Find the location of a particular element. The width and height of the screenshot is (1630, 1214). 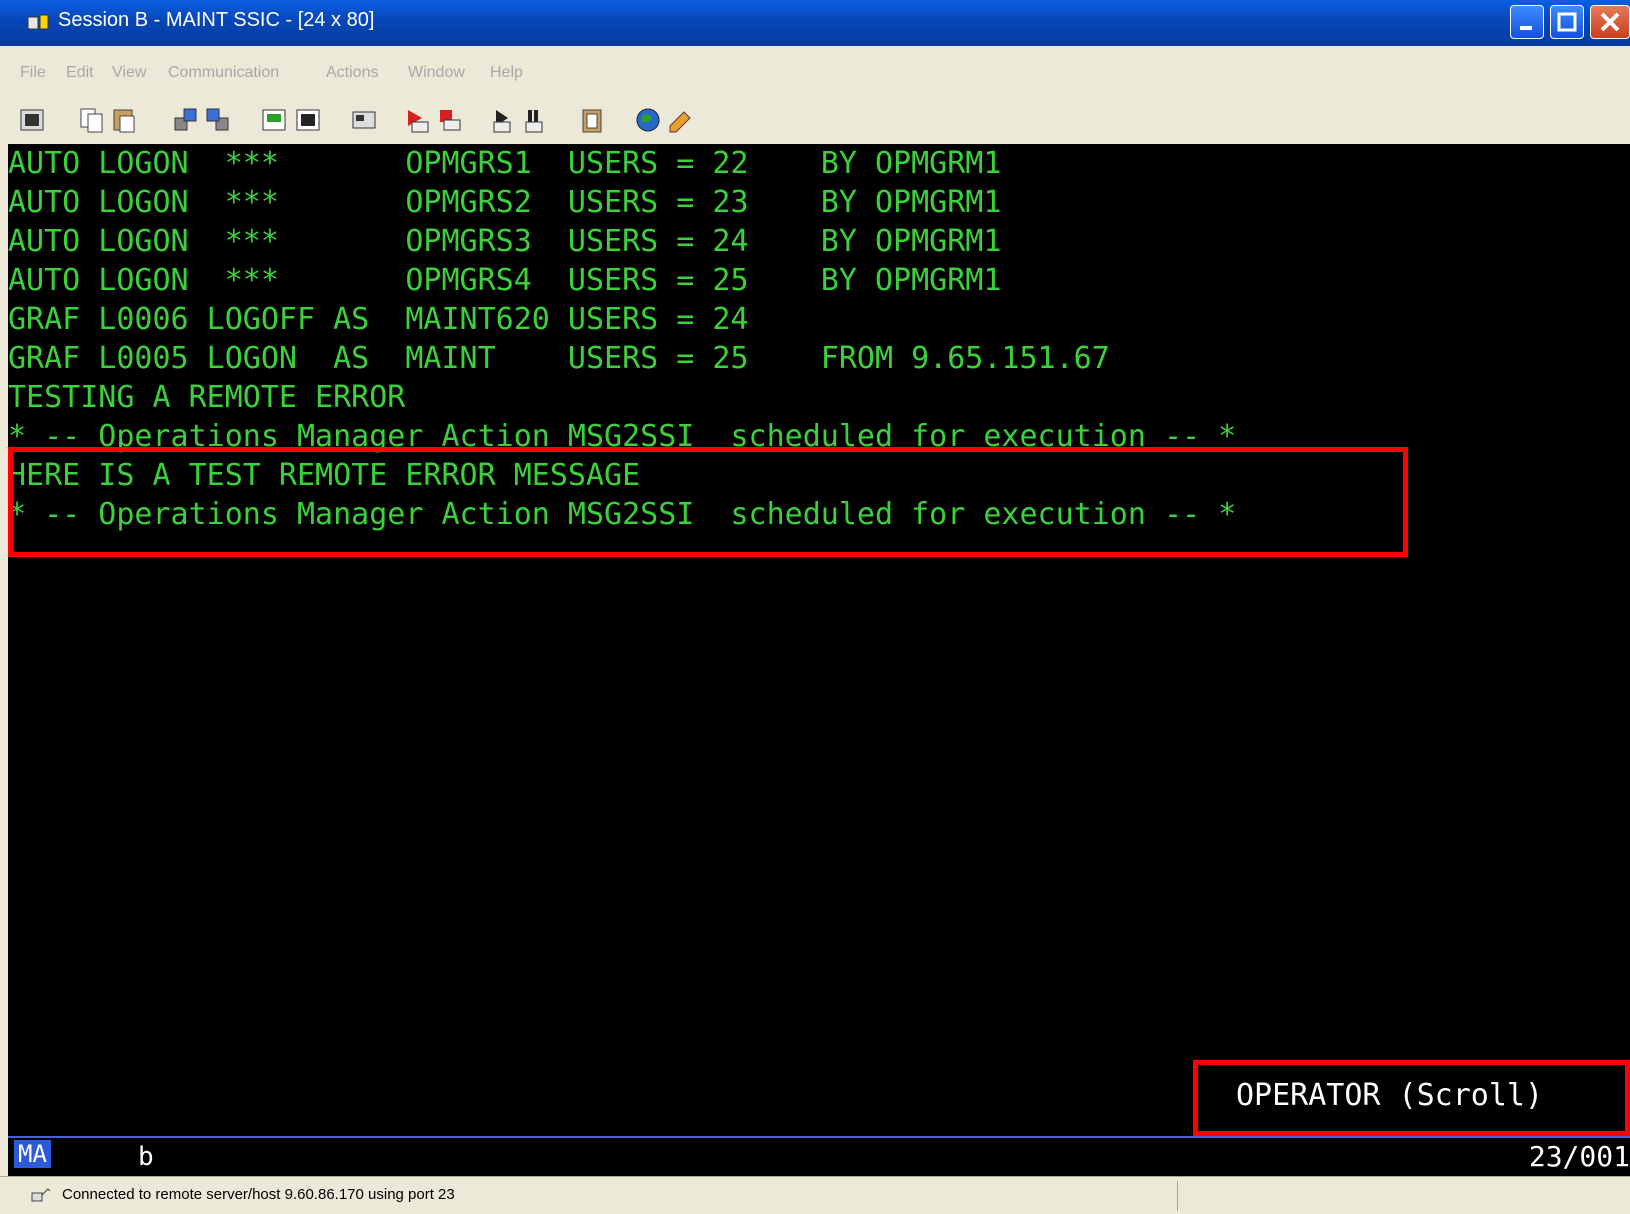

copy-icon is located at coordinates (92, 120).